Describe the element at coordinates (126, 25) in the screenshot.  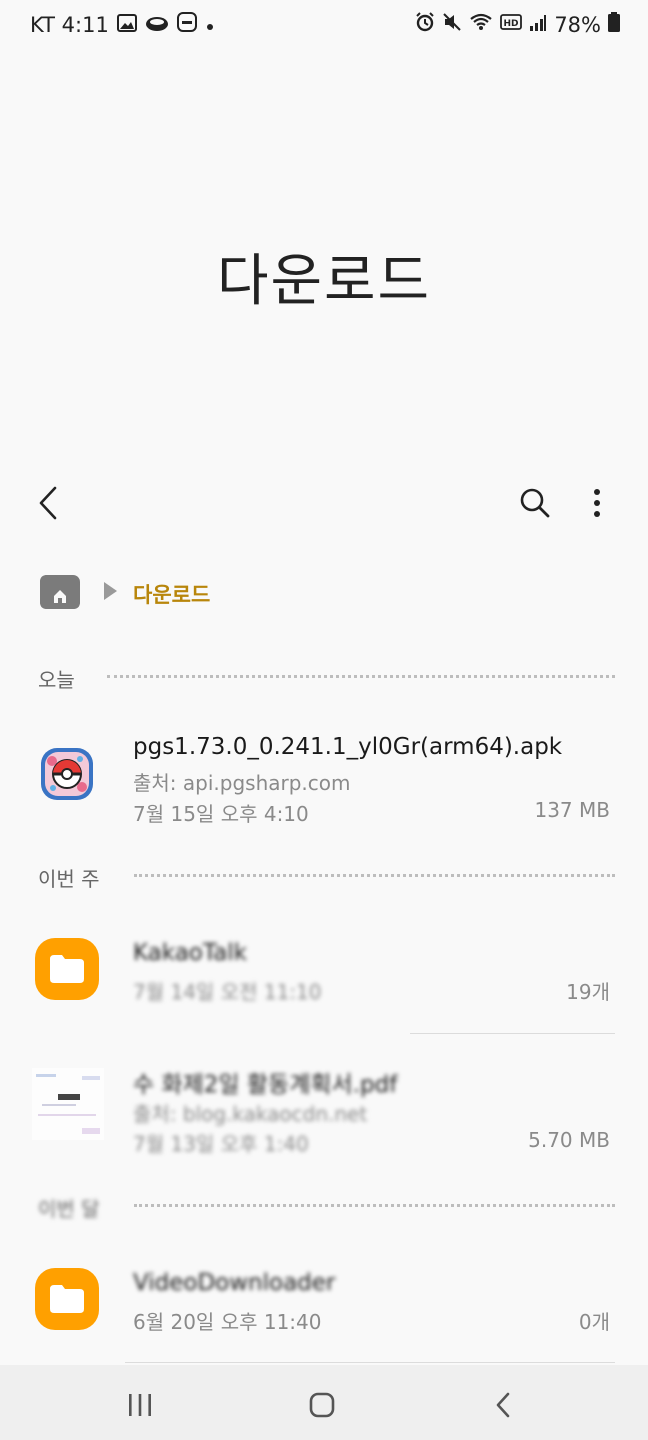
I see `gallery-icon` at that location.